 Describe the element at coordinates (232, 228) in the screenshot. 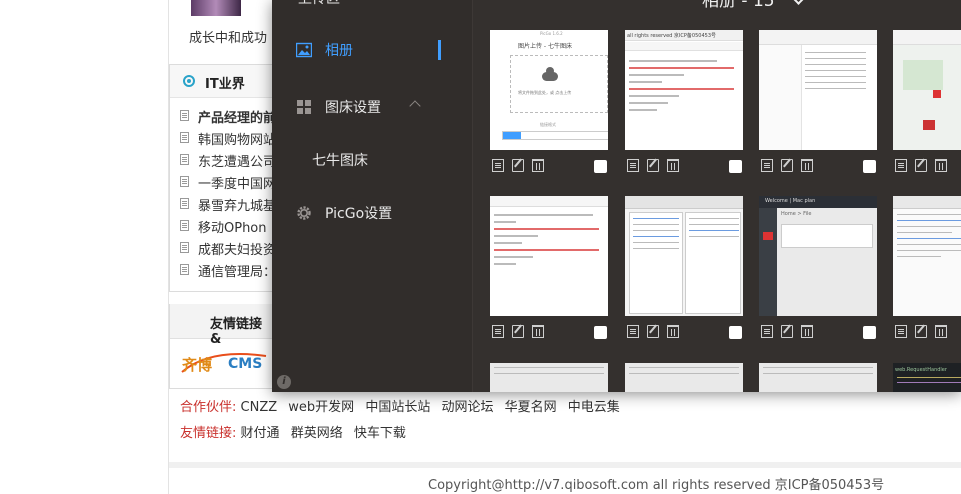

I see `news-item-text: 移动OPhon` at that location.